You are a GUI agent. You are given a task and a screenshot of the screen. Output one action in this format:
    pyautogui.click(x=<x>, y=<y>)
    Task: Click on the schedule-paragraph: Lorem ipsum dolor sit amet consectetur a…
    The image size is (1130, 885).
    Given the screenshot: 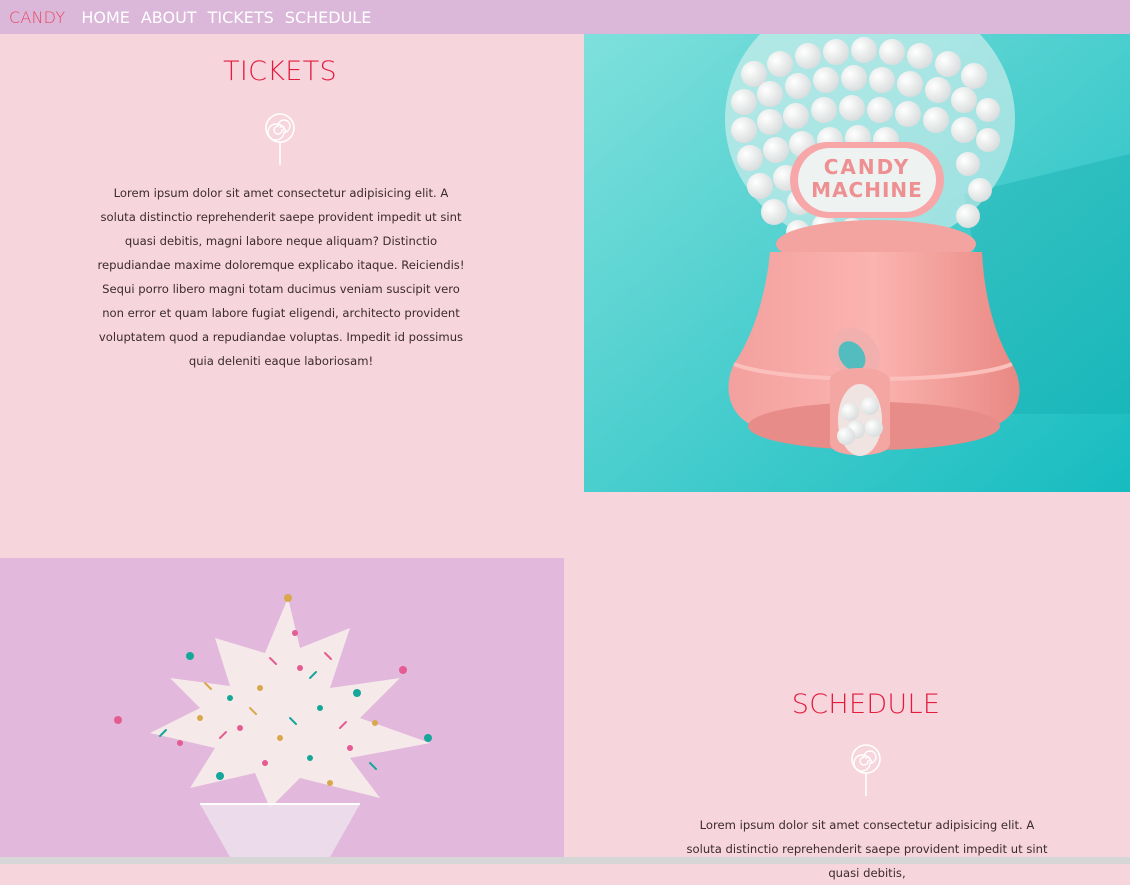 What is the action you would take?
    pyautogui.click(x=867, y=849)
    